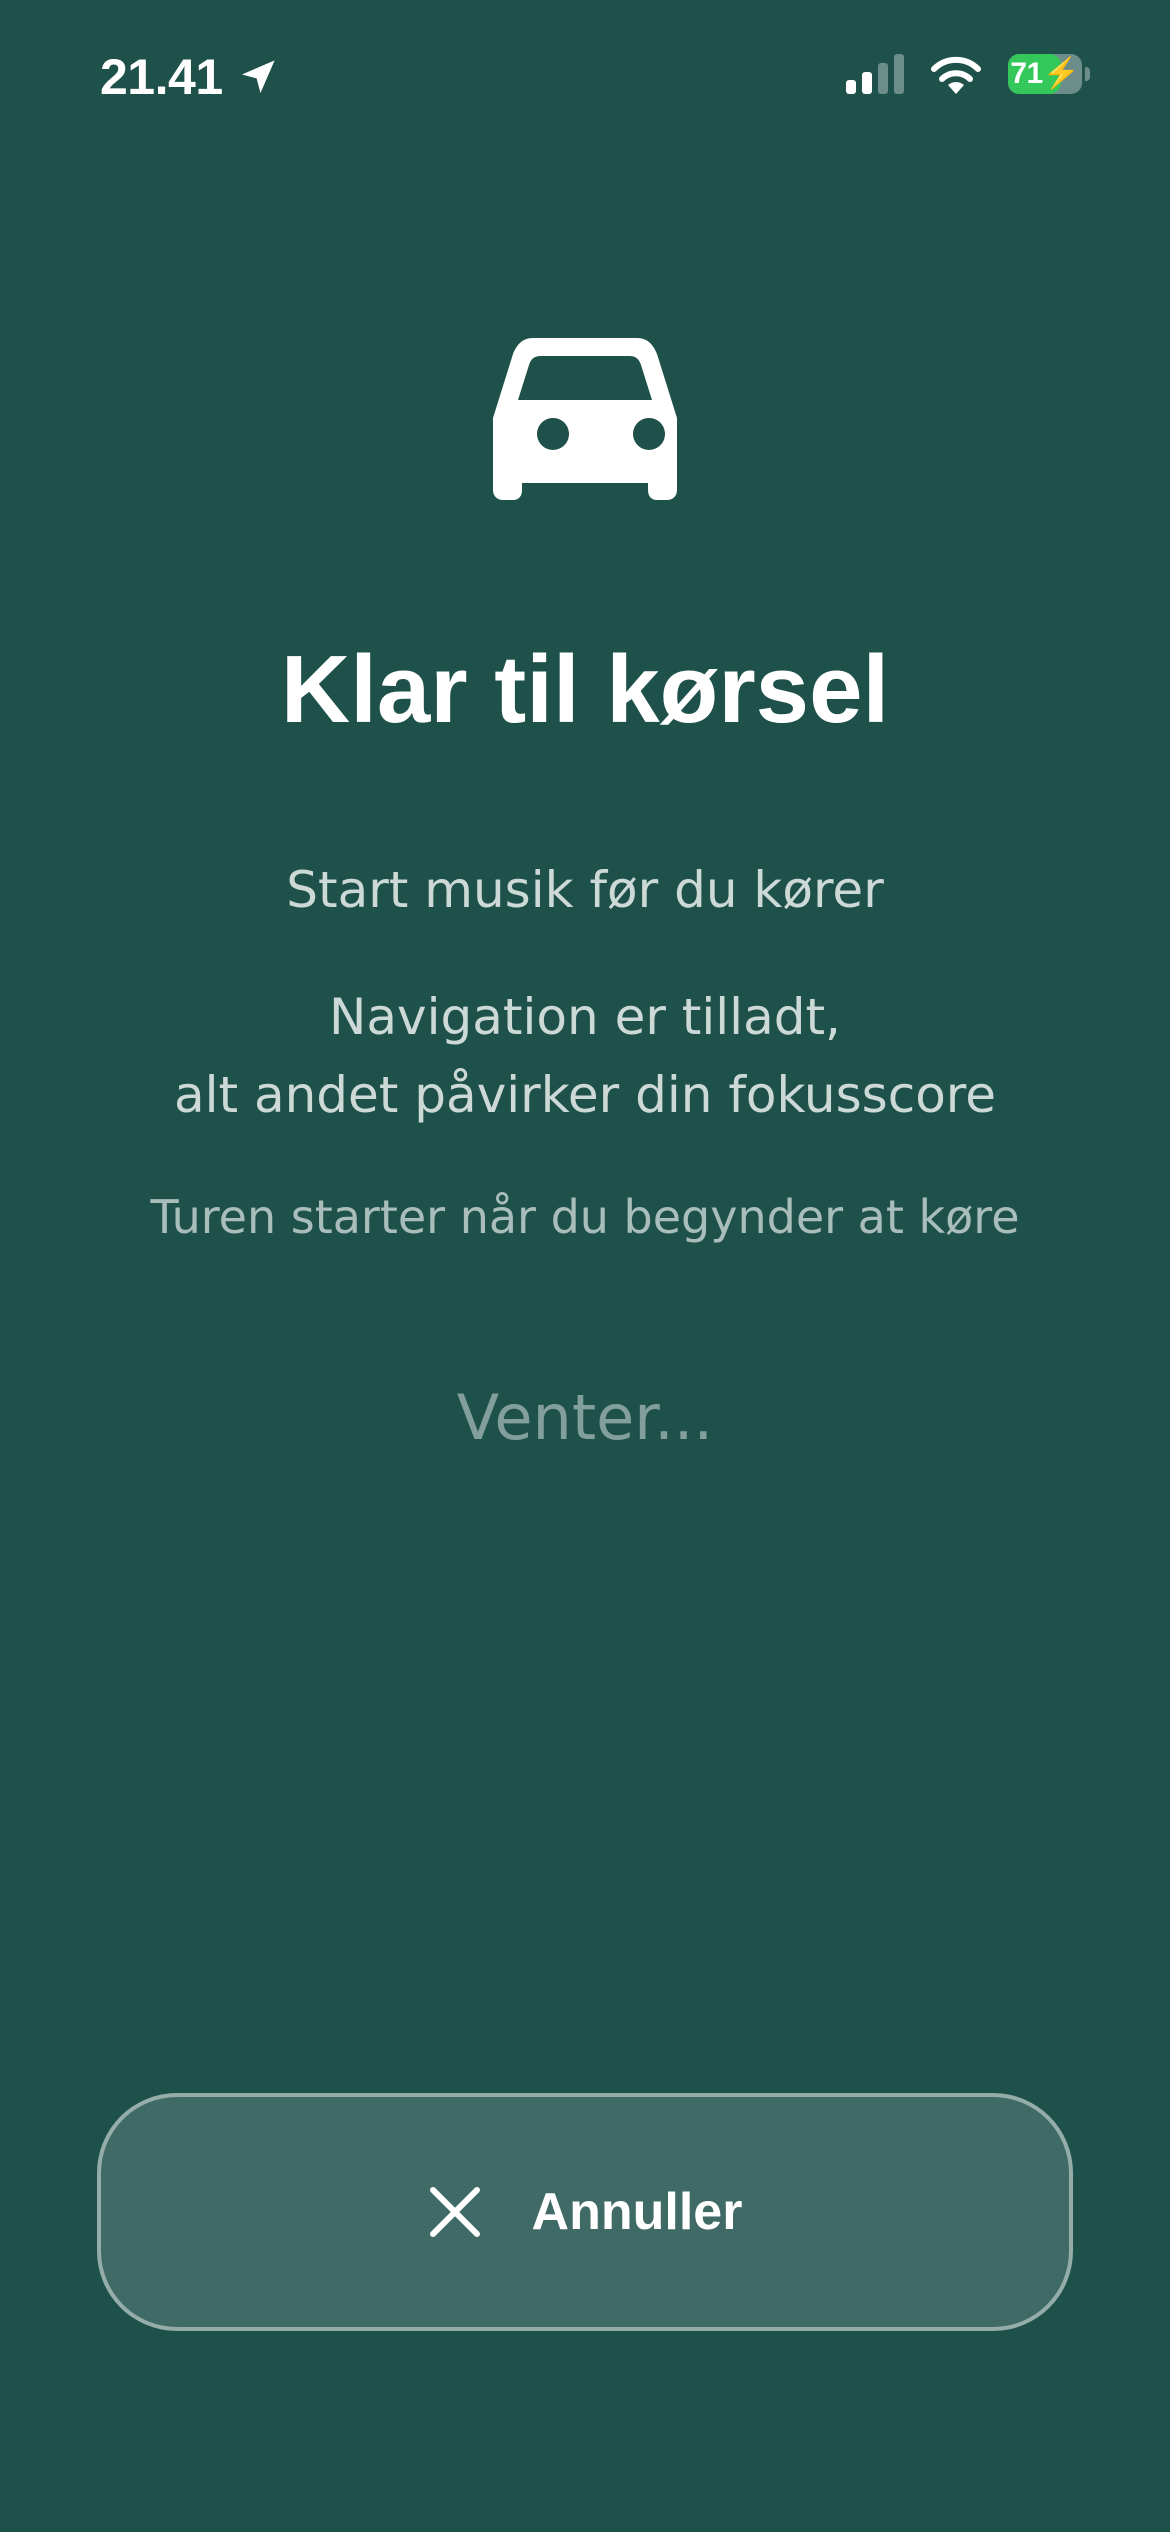 Image resolution: width=1170 pixels, height=2532 pixels. Describe the element at coordinates (585, 1017) in the screenshot. I see `navigation-instruction-line-1: Navigation er tilladt,` at that location.